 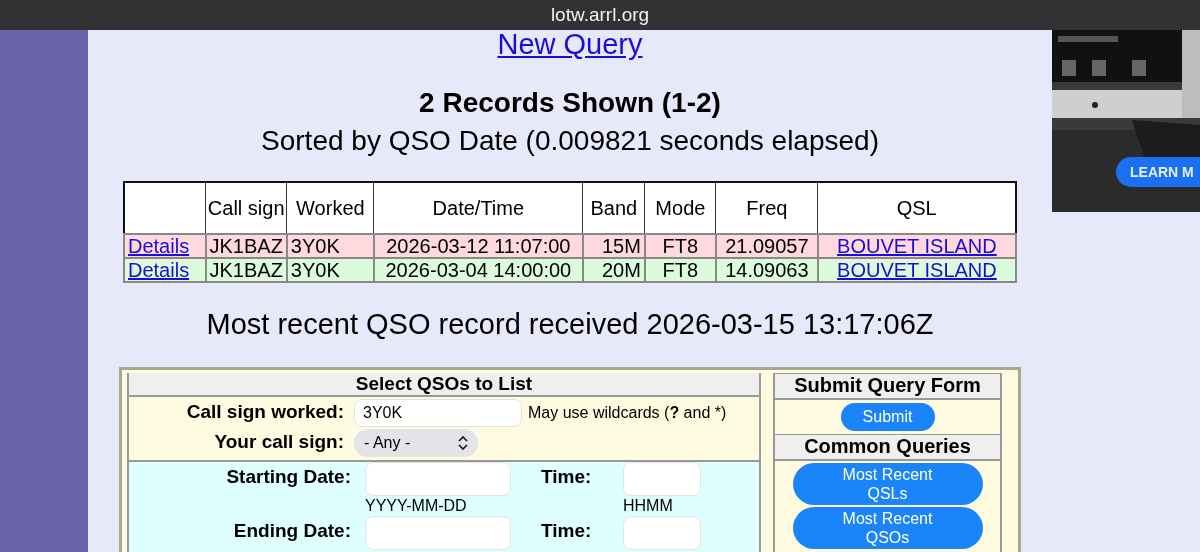 I want to click on results-heading: 2 Records Shown (1-2), so click(x=570, y=103).